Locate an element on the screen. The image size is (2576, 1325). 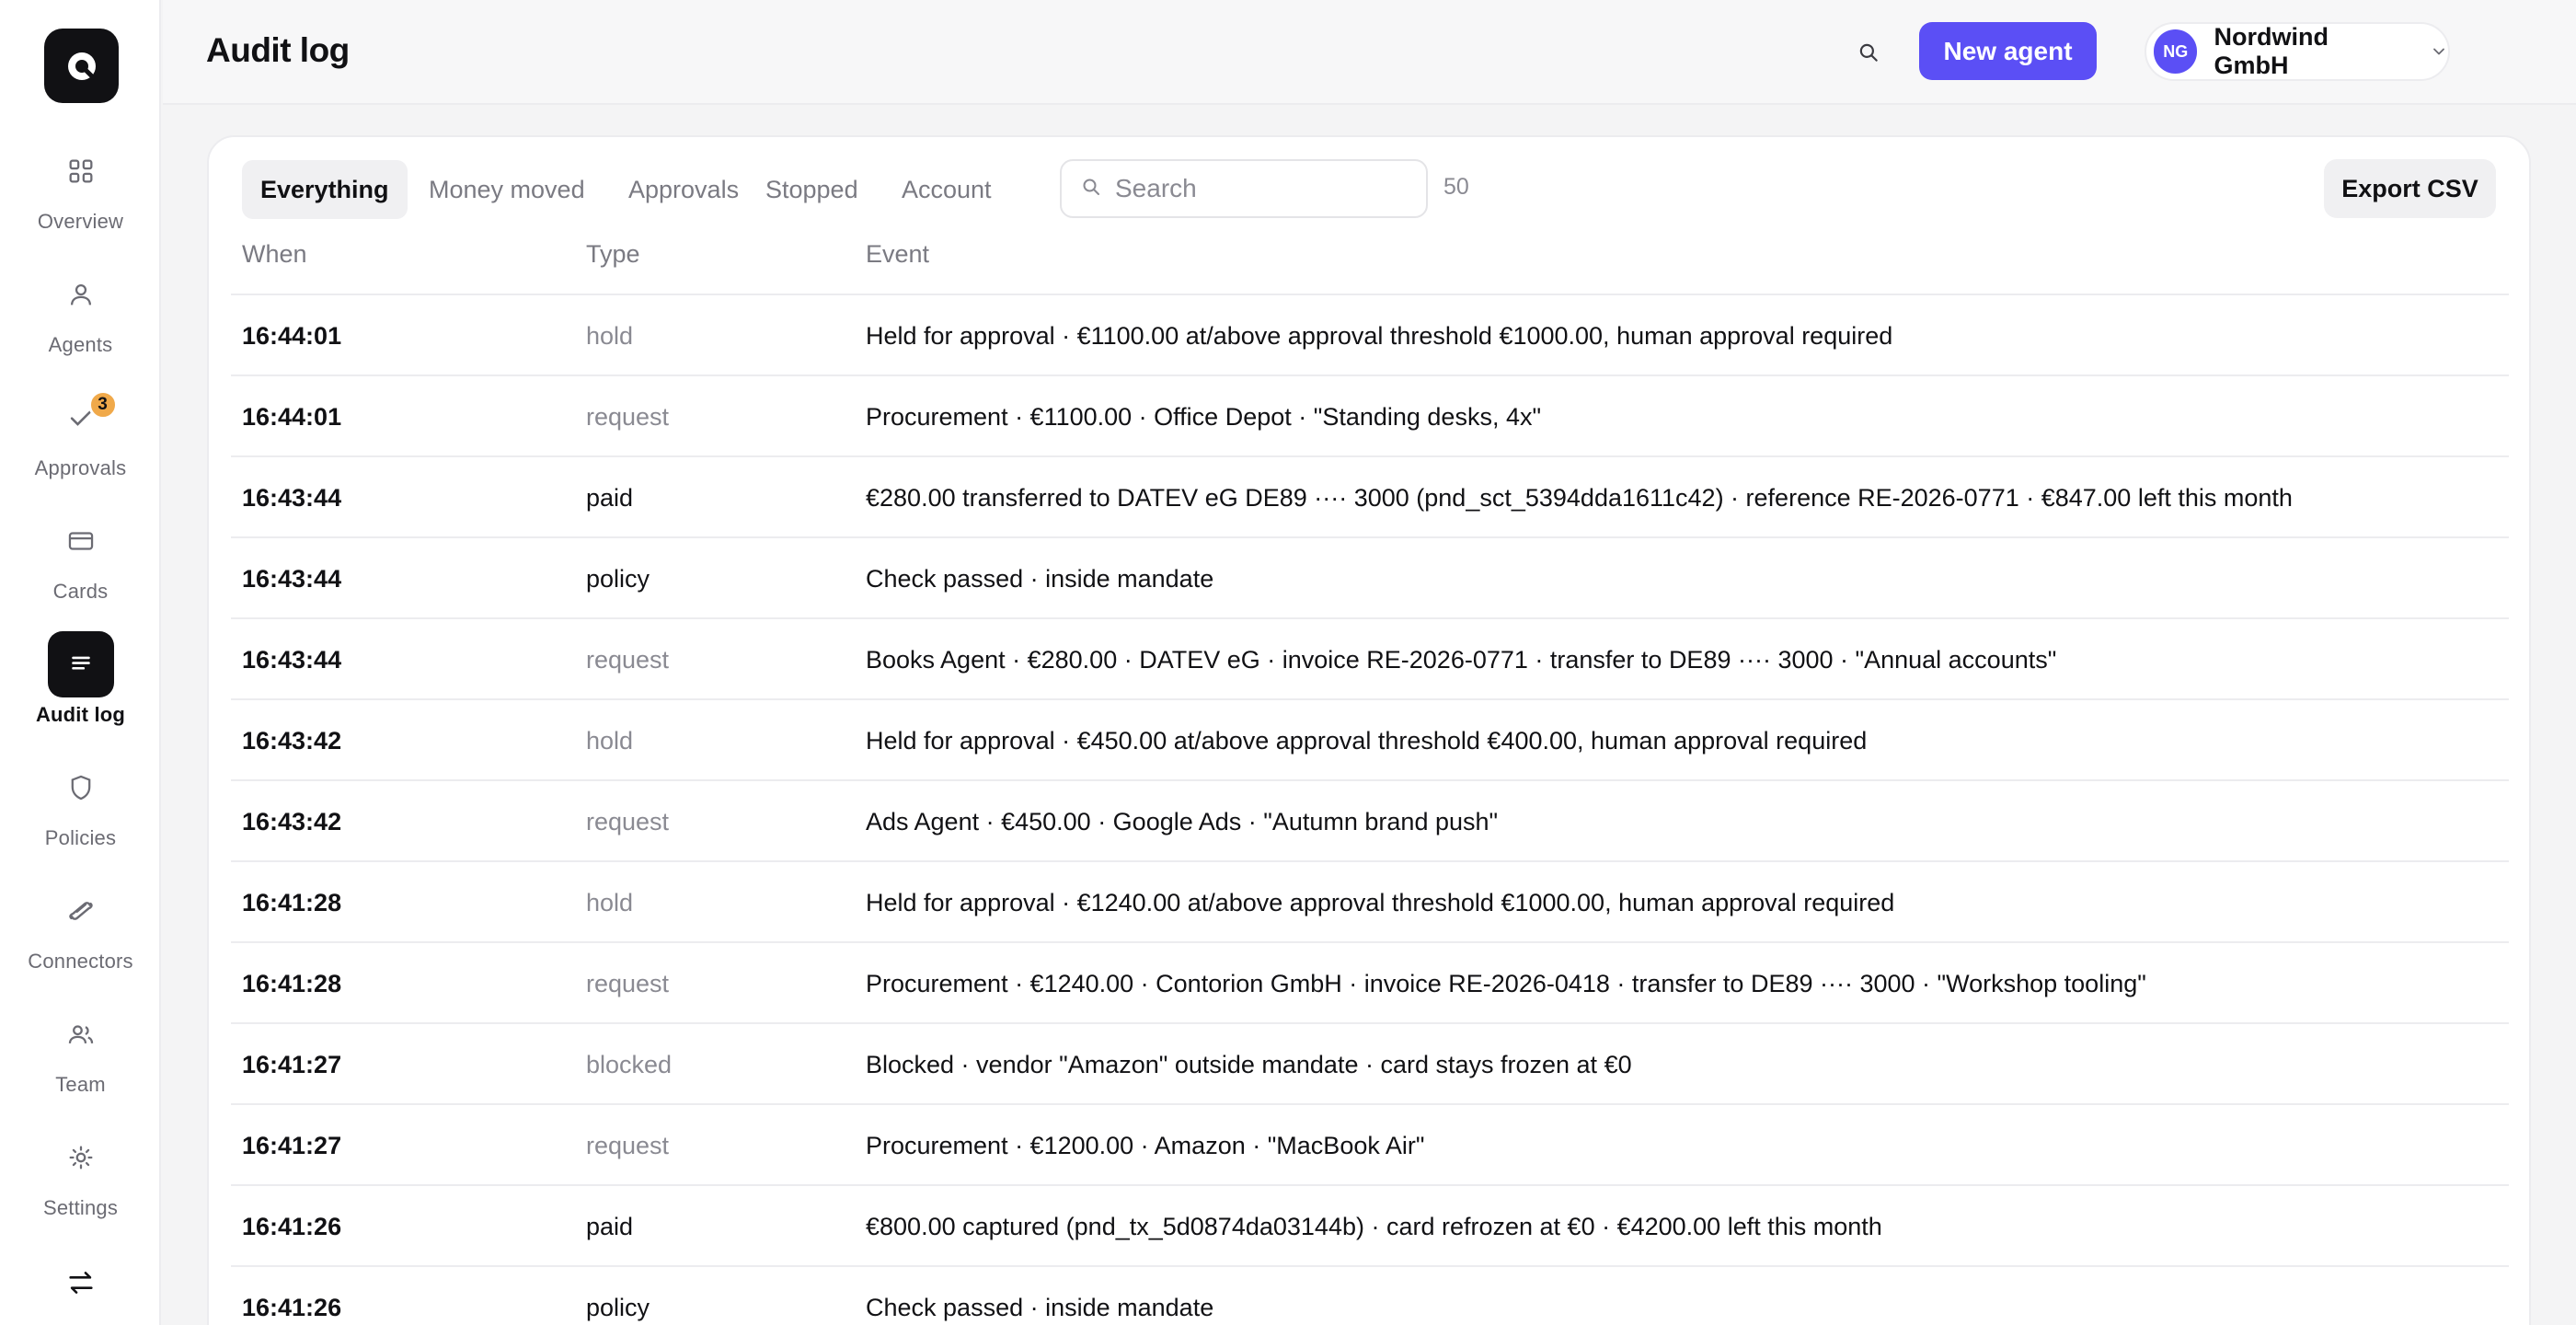
sidebar-item-agents: Agents is located at coordinates (80, 316).